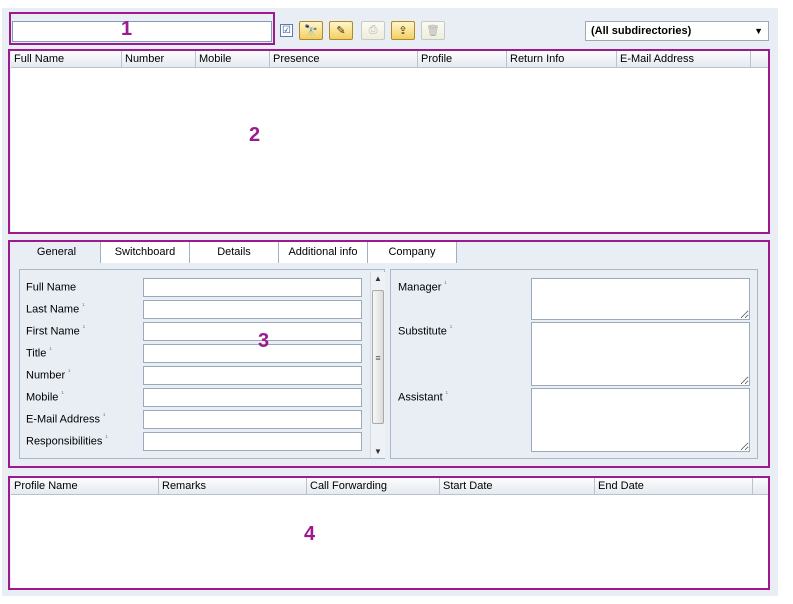 Image resolution: width=793 pixels, height=604 pixels. What do you see at coordinates (311, 30) in the screenshot?
I see `binoculars-icon: 🔭` at bounding box center [311, 30].